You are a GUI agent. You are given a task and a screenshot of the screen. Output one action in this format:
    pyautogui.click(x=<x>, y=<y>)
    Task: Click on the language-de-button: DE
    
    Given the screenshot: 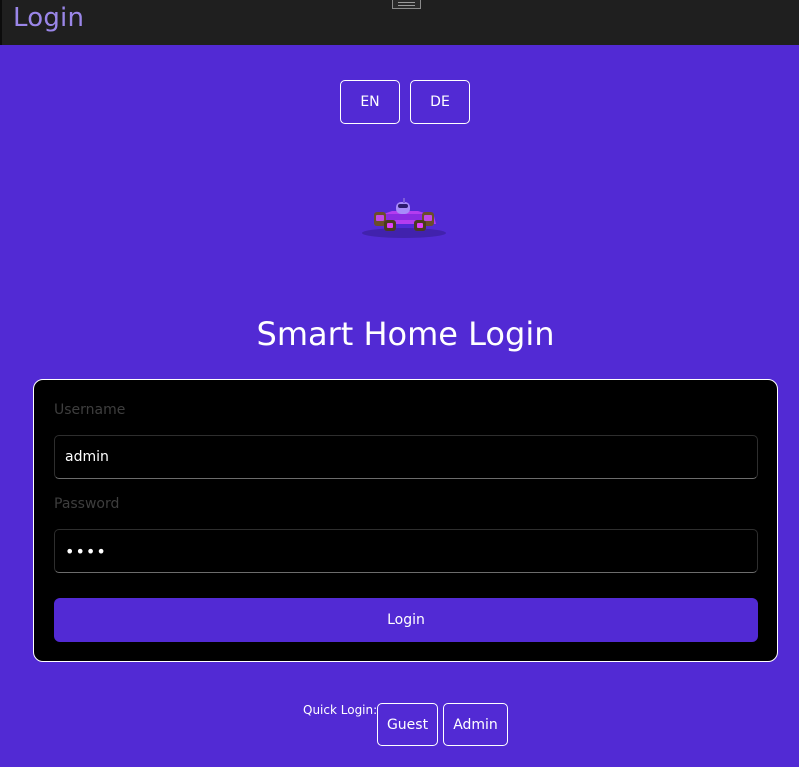 What is the action you would take?
    pyautogui.click(x=440, y=102)
    